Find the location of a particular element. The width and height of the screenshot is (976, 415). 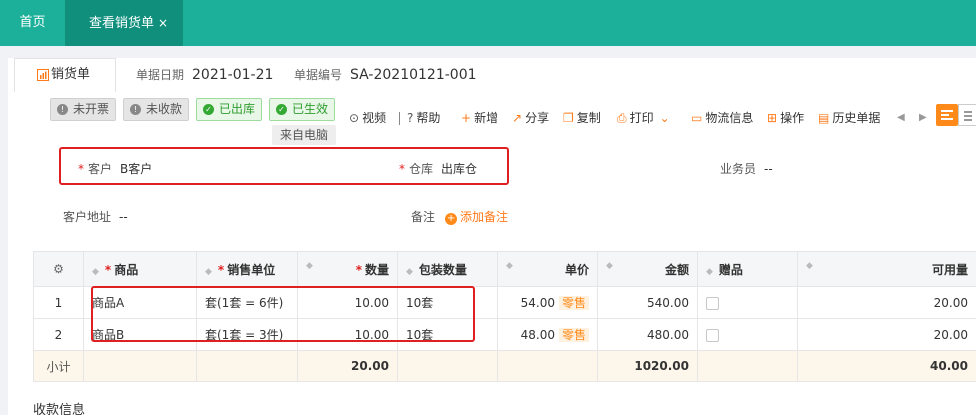

highlight-box-items is located at coordinates (283, 314).